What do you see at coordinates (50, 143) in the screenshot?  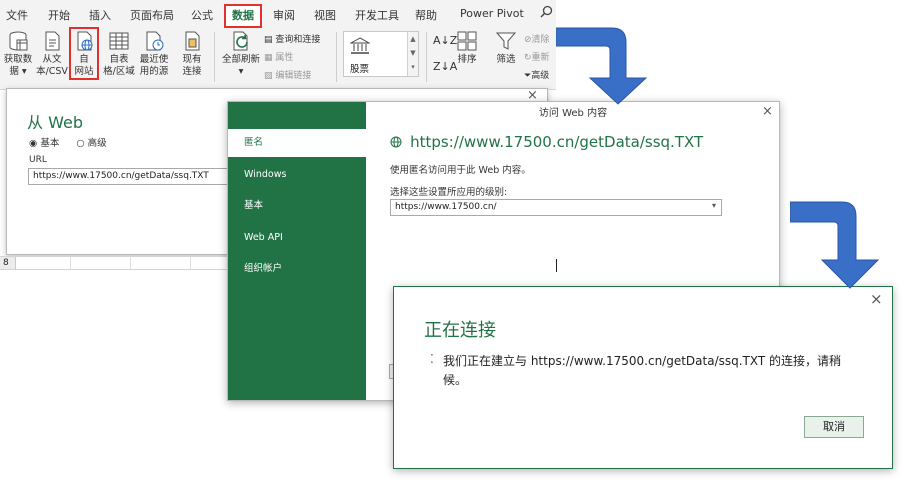 I see `radio-basic-label: 基本` at bounding box center [50, 143].